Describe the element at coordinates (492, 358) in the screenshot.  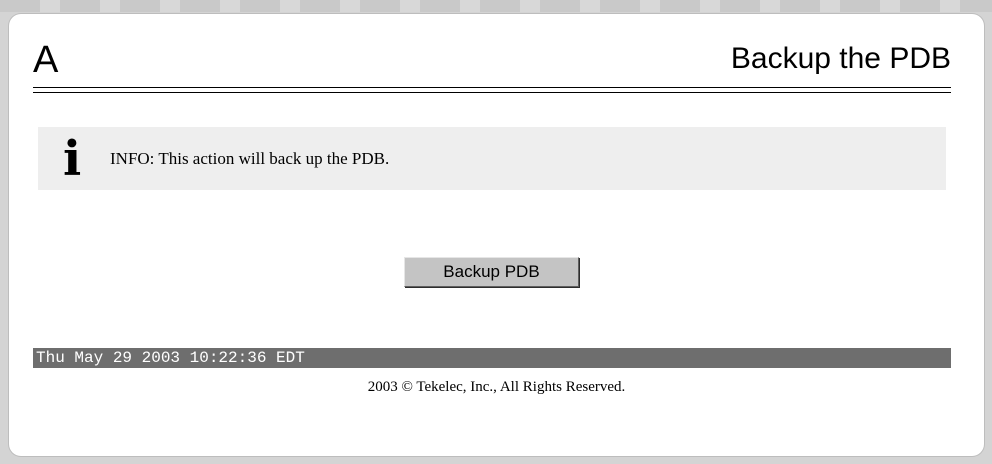
I see `status-bar: Thu May 29 2003 10:22:36 EDT` at that location.